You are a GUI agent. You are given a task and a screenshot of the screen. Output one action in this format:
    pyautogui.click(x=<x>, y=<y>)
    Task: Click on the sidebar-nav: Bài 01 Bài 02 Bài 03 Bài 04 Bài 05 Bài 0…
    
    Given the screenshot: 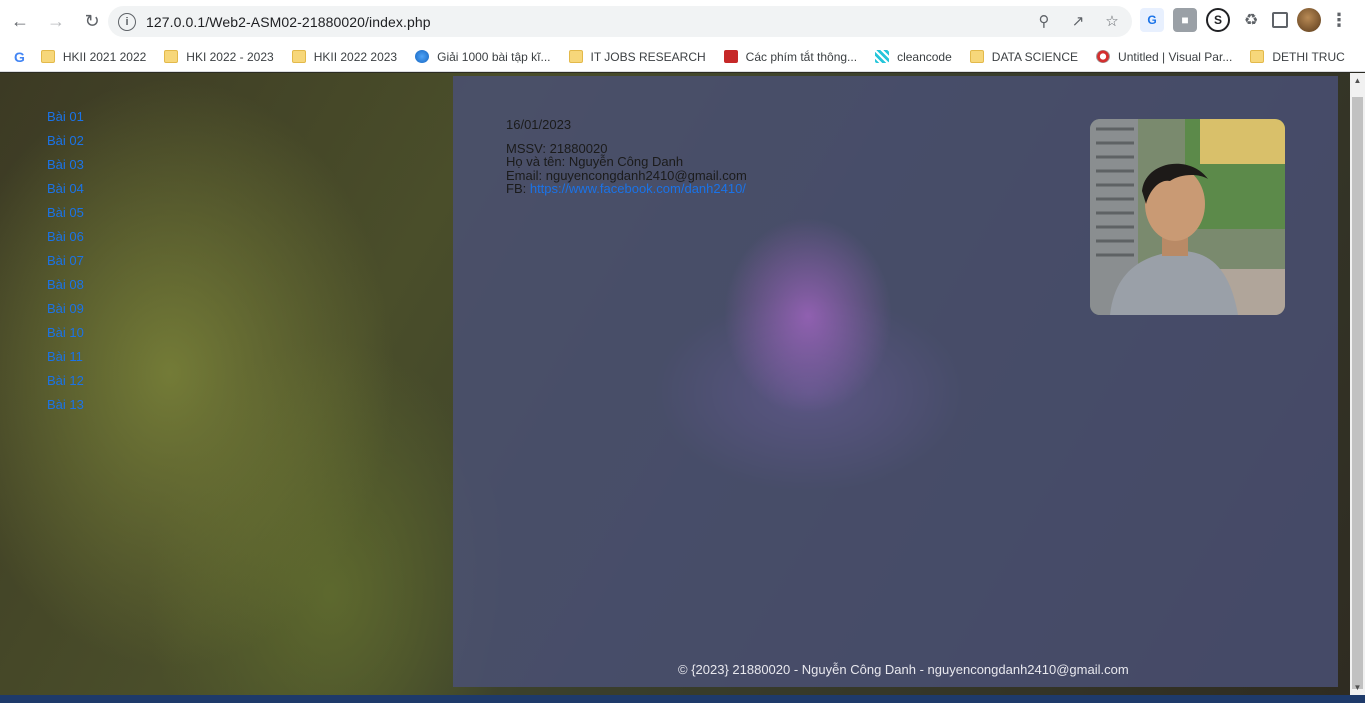 What is the action you would take?
    pyautogui.click(x=107, y=265)
    